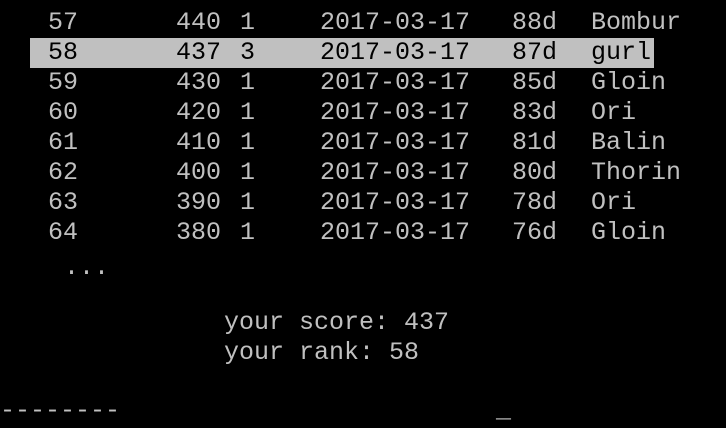 The width and height of the screenshot is (726, 428). What do you see at coordinates (63, 172) in the screenshot?
I see `rank-cell: 62` at bounding box center [63, 172].